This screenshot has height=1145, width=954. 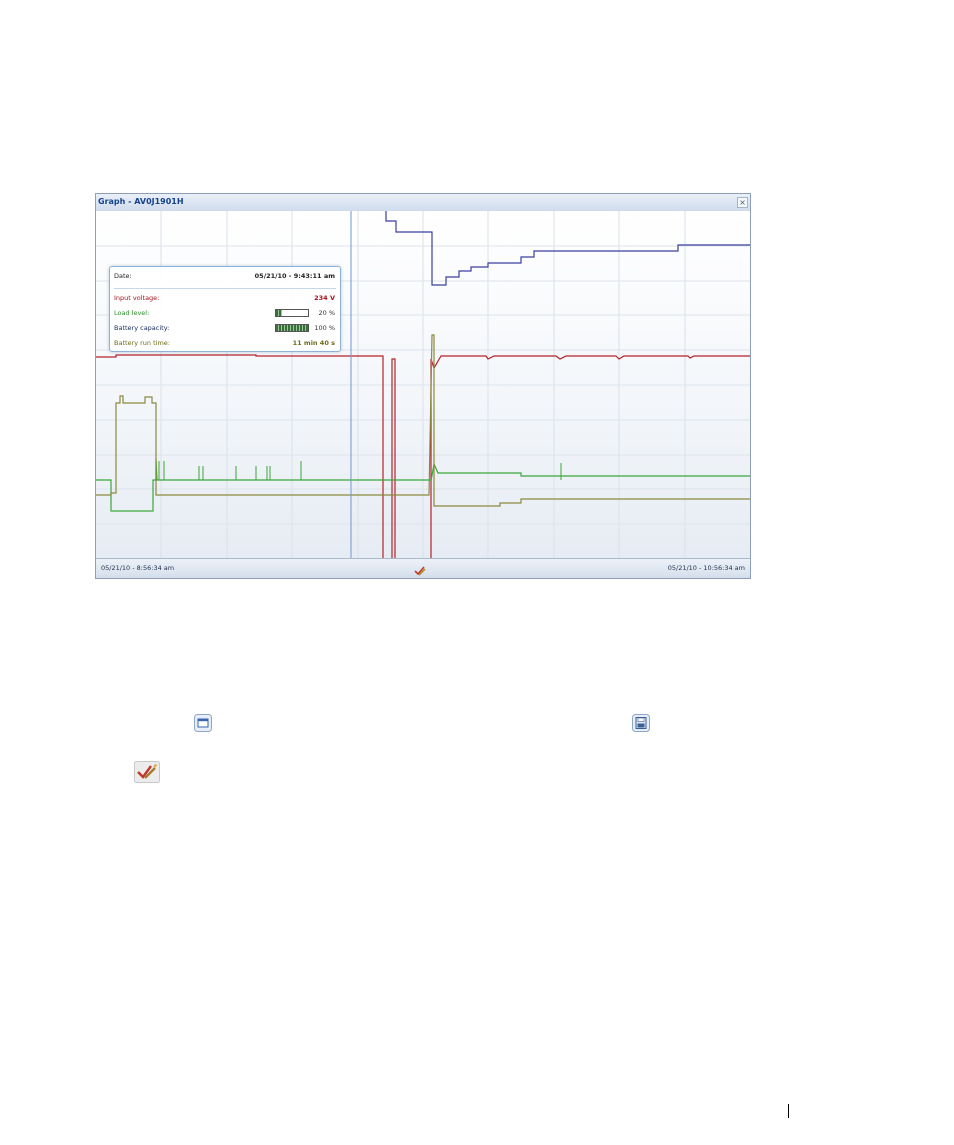 I want to click on tooltip-date-label: Date:, so click(x=123, y=276).